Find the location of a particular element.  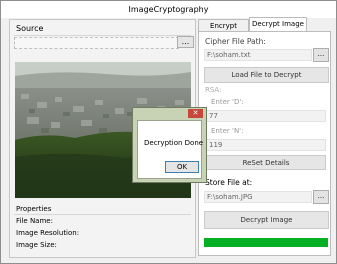

tab-decrypt-image: Decrypt Image is located at coordinates (278, 24).